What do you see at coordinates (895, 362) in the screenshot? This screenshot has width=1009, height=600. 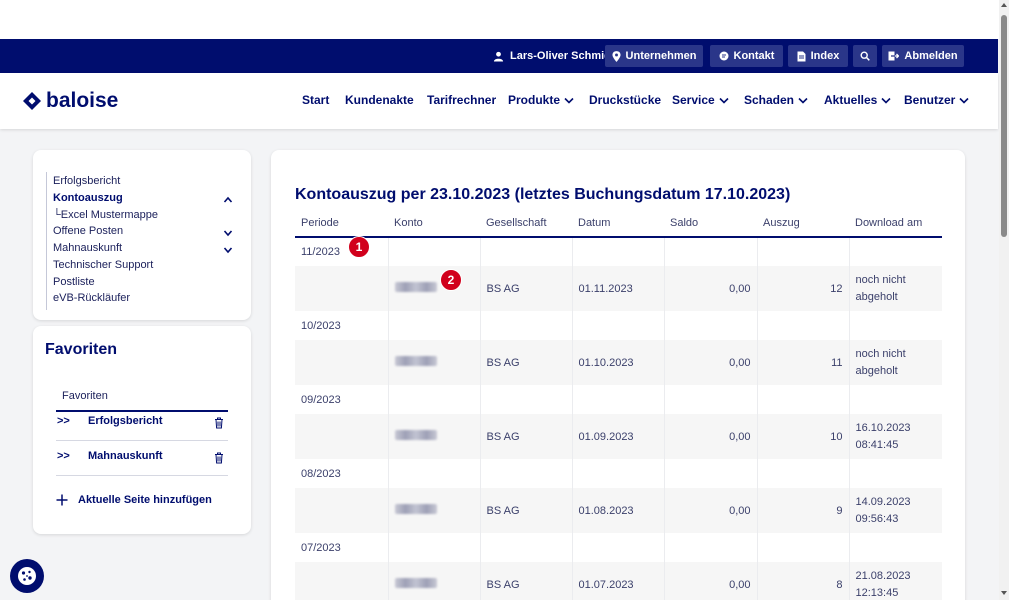 I see `download-cell: noch nicht abgeholt` at bounding box center [895, 362].